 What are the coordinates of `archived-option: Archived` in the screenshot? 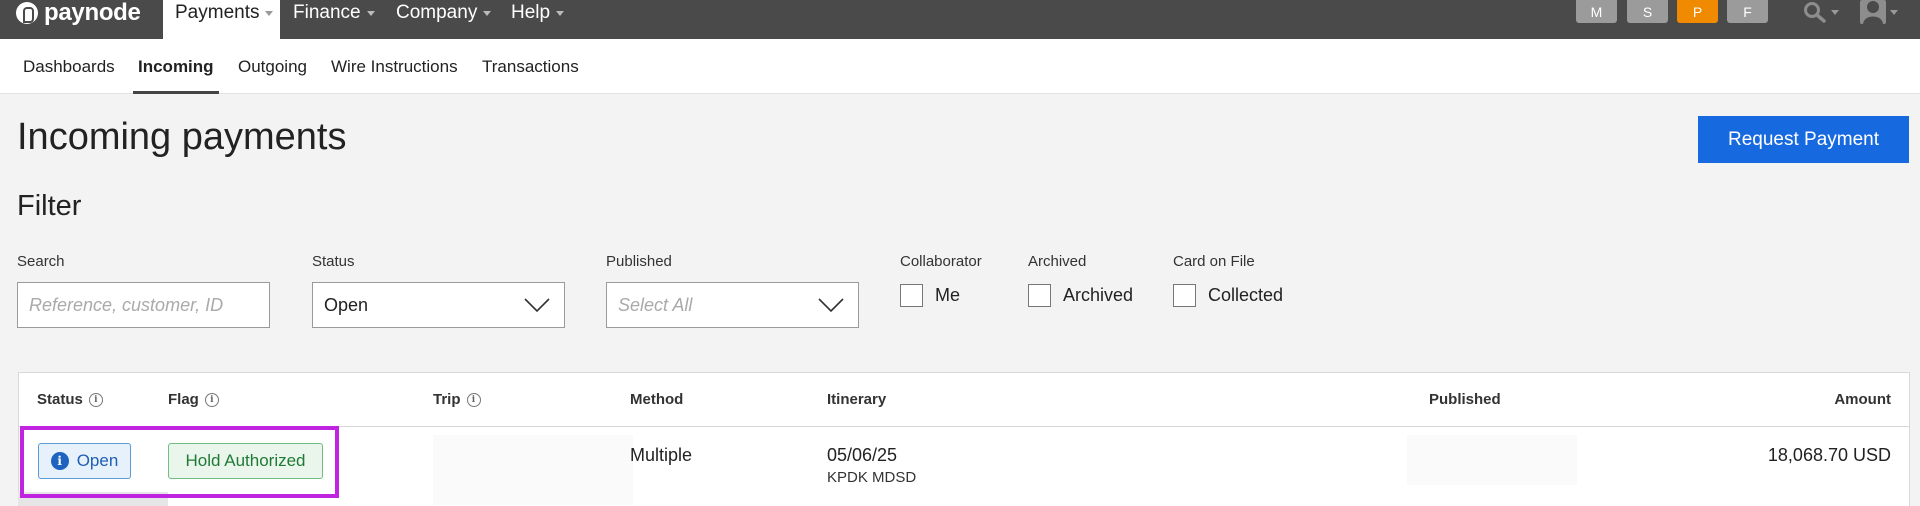 It's located at (1080, 295).